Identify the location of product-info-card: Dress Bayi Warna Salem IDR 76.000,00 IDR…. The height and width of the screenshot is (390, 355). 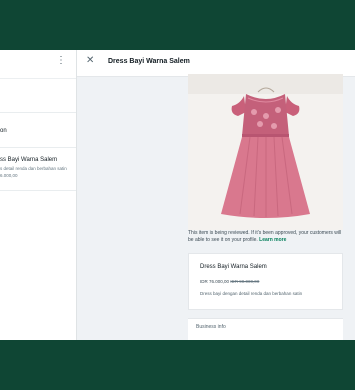
(265, 281).